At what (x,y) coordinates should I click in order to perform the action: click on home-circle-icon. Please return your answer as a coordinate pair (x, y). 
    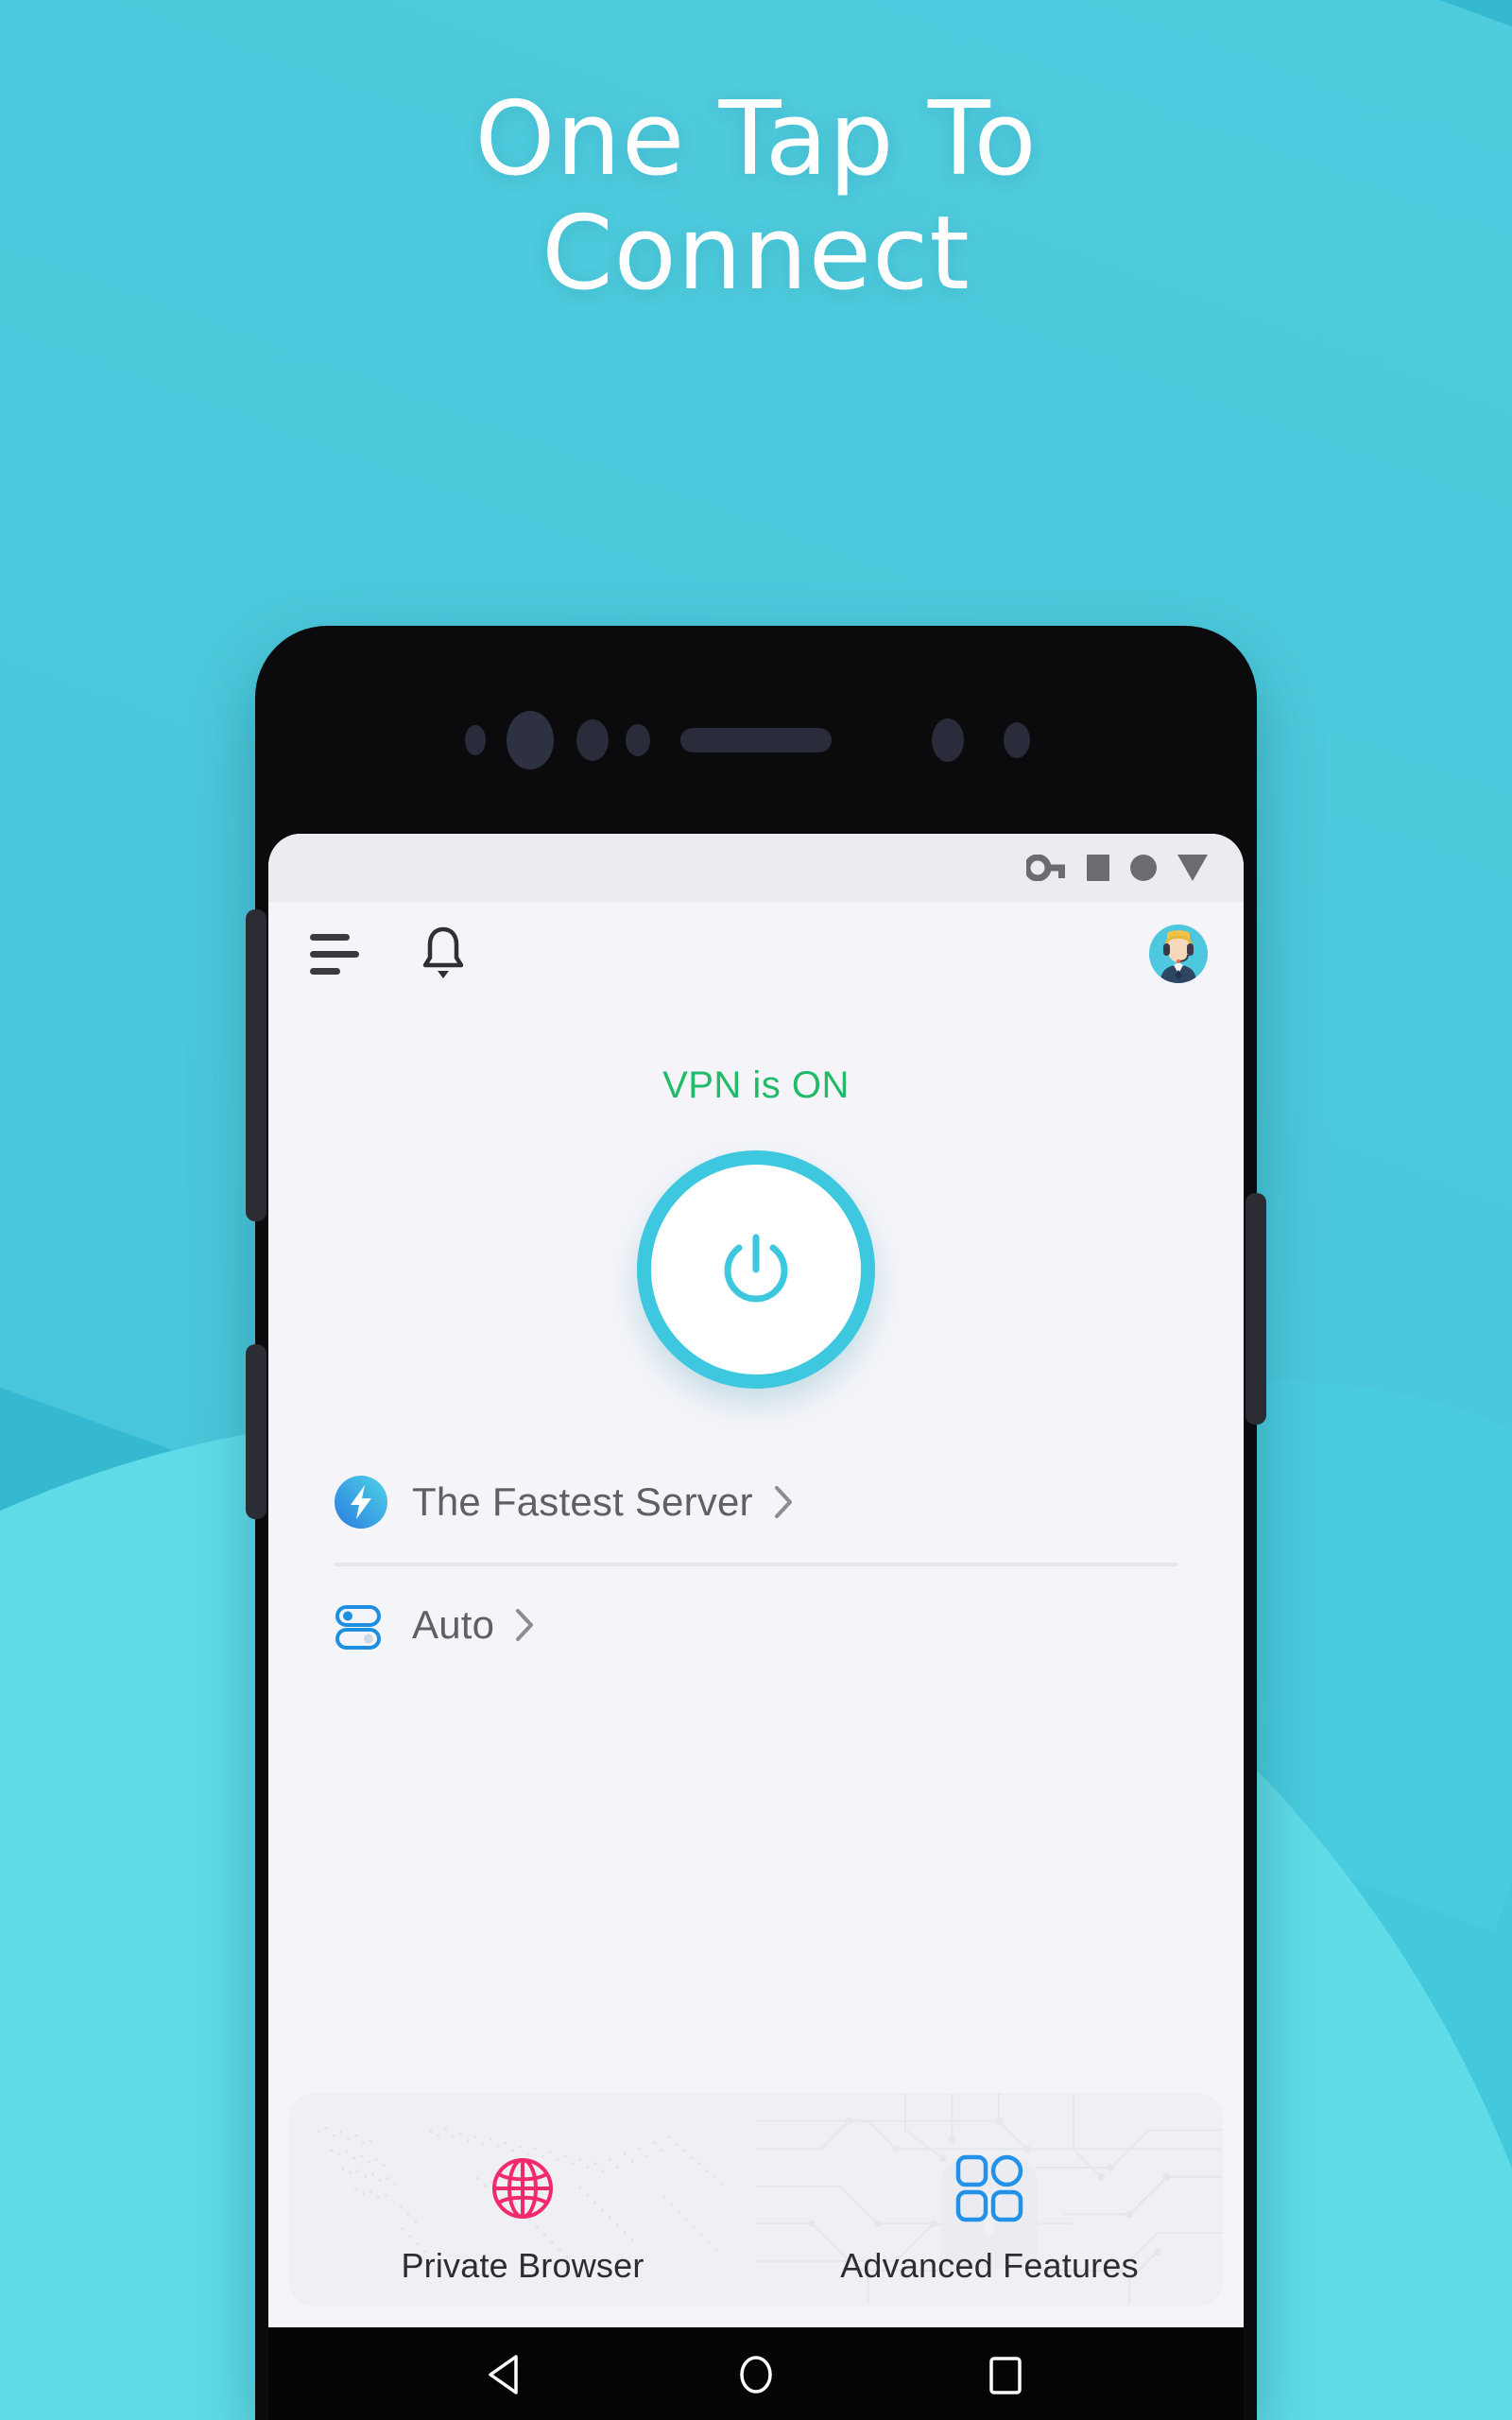
    Looking at the image, I should click on (756, 2374).